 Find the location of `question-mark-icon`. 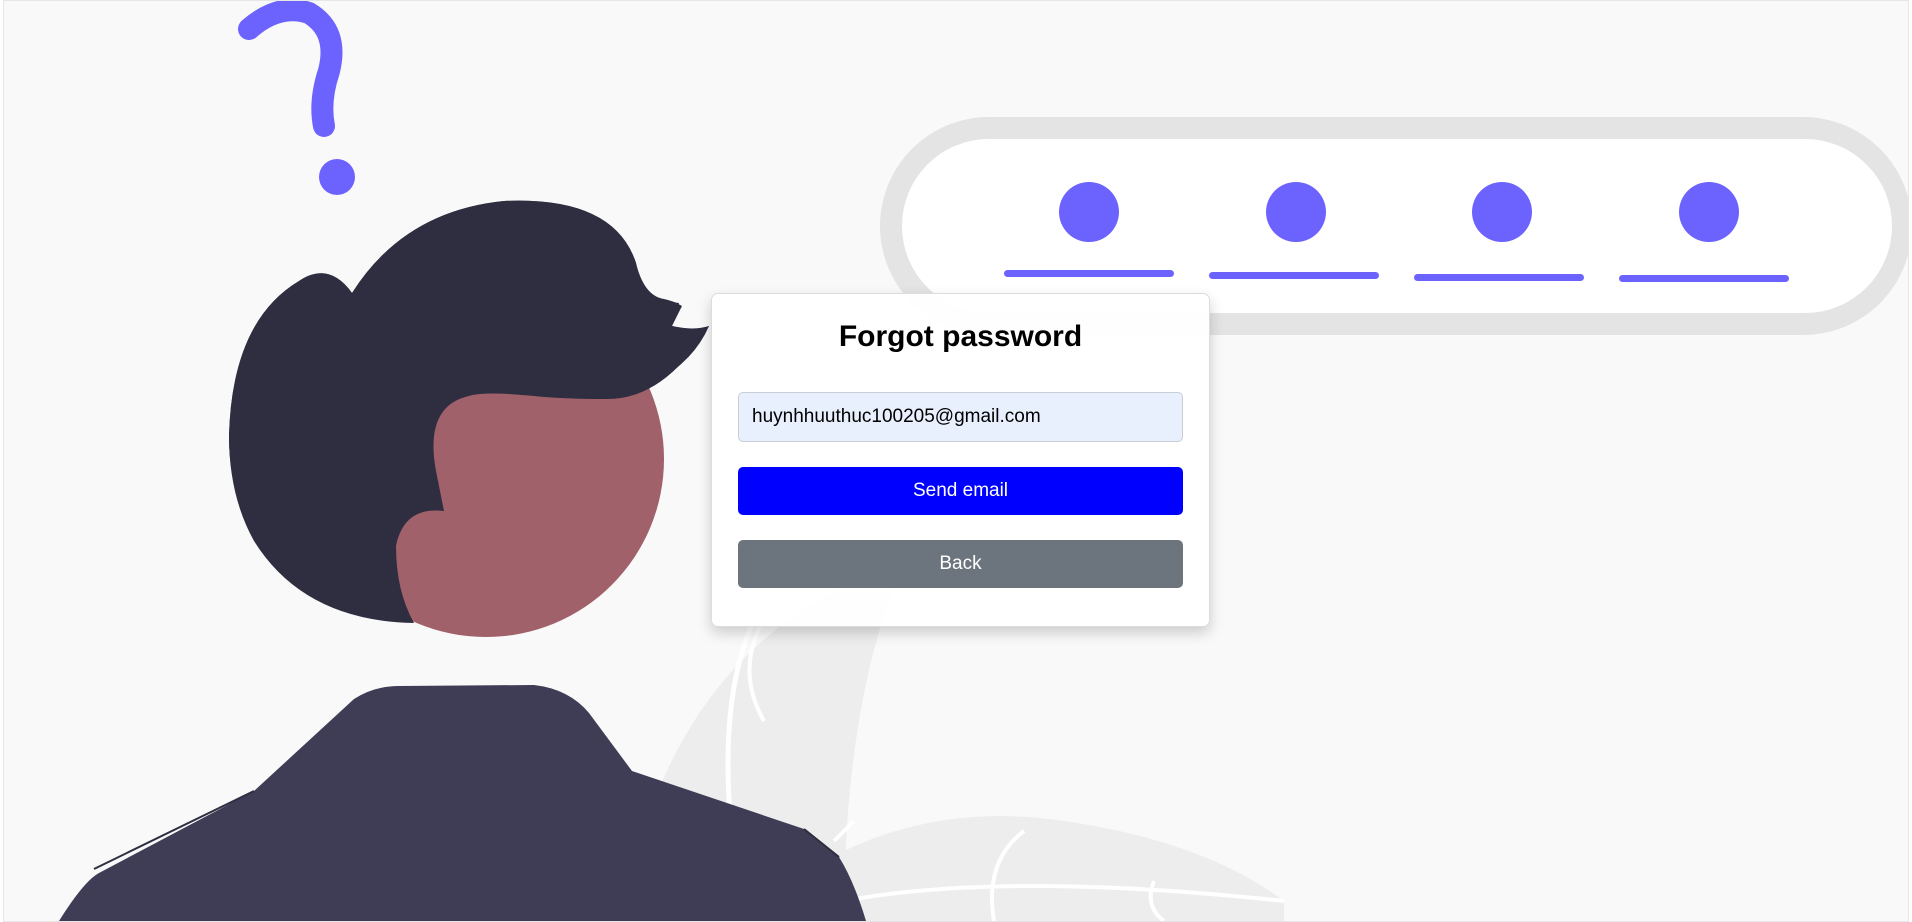

question-mark-icon is located at coordinates (296, 98).